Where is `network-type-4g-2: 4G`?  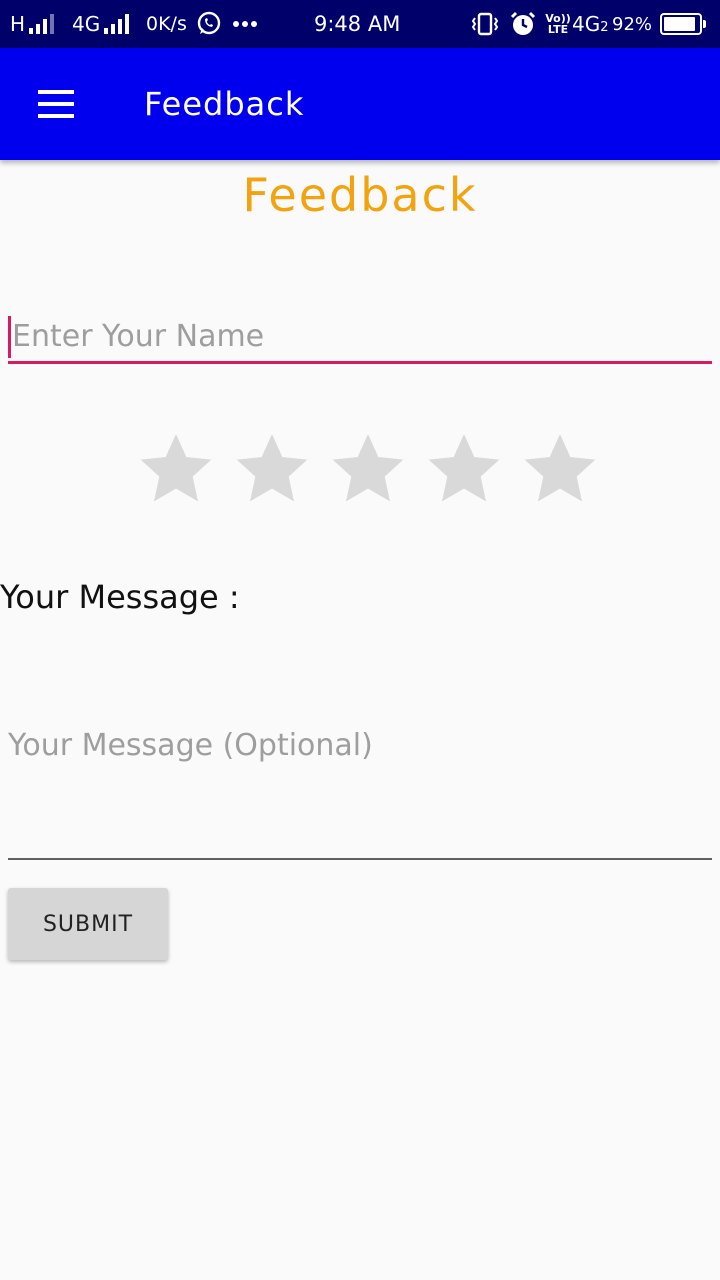 network-type-4g-2: 4G is located at coordinates (586, 24).